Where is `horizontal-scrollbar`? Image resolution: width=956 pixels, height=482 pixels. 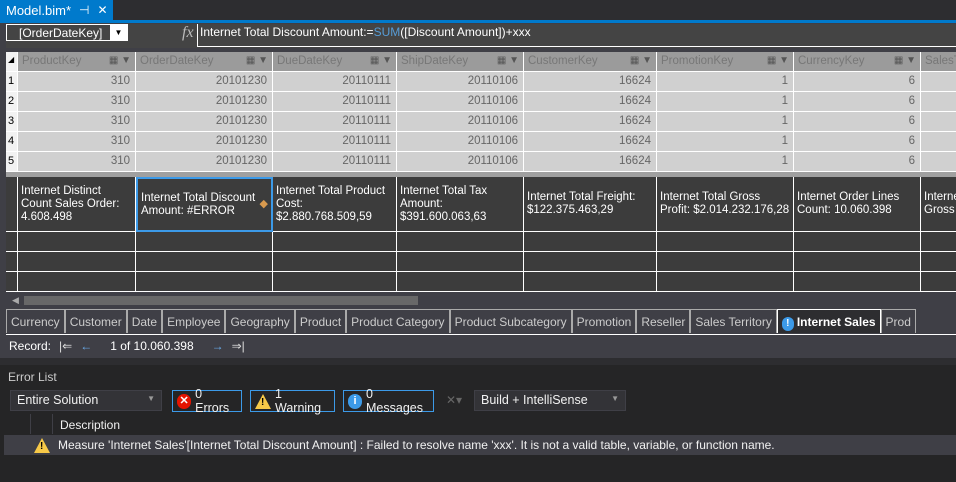
horizontal-scrollbar is located at coordinates (221, 300).